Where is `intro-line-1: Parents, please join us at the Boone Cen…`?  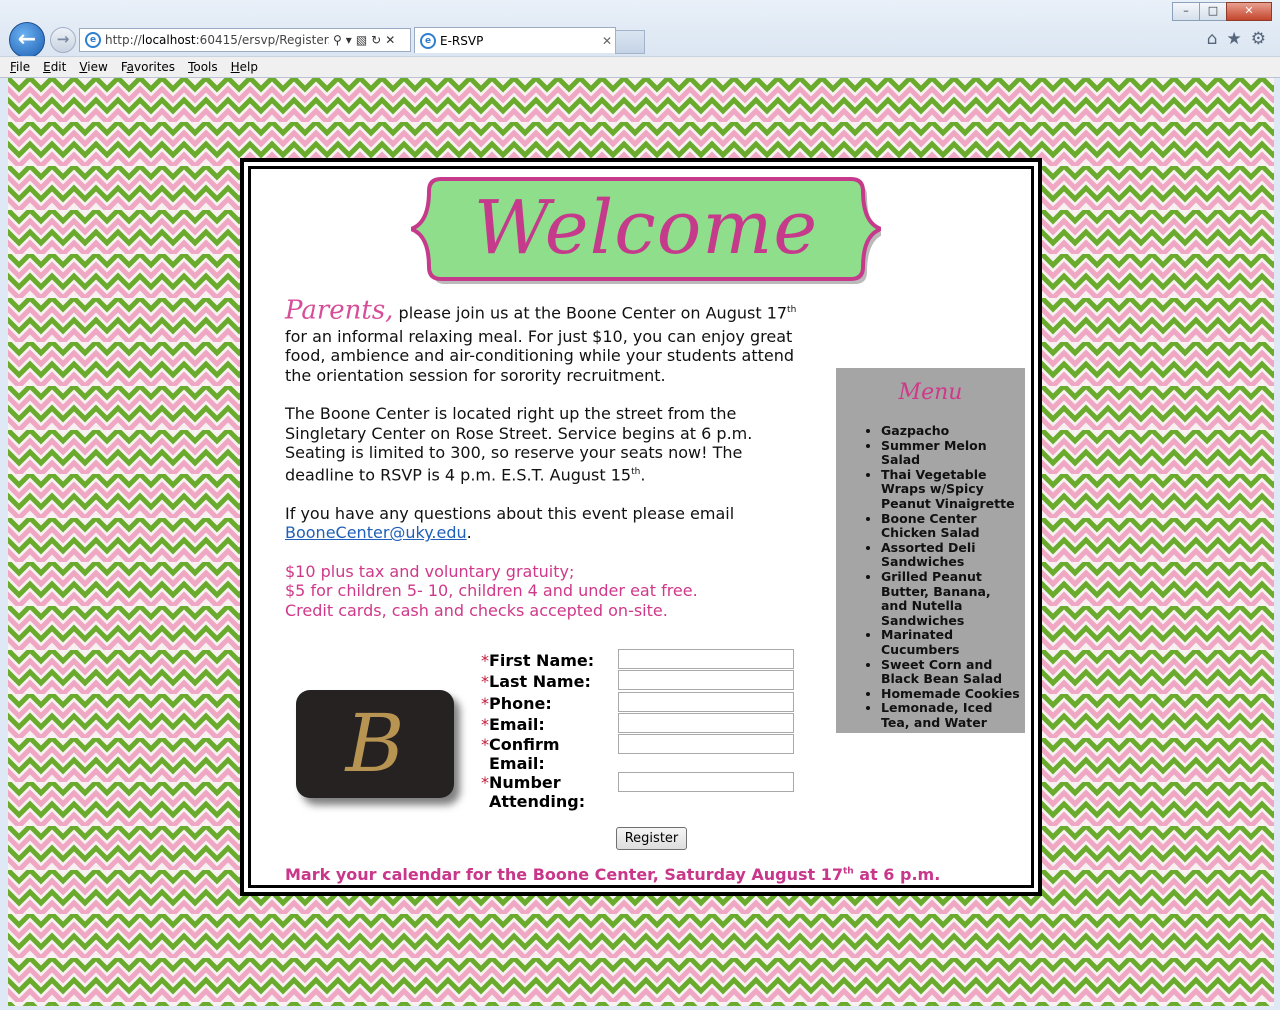 intro-line-1: Parents, please join us at the Boone Cen… is located at coordinates (550, 310).